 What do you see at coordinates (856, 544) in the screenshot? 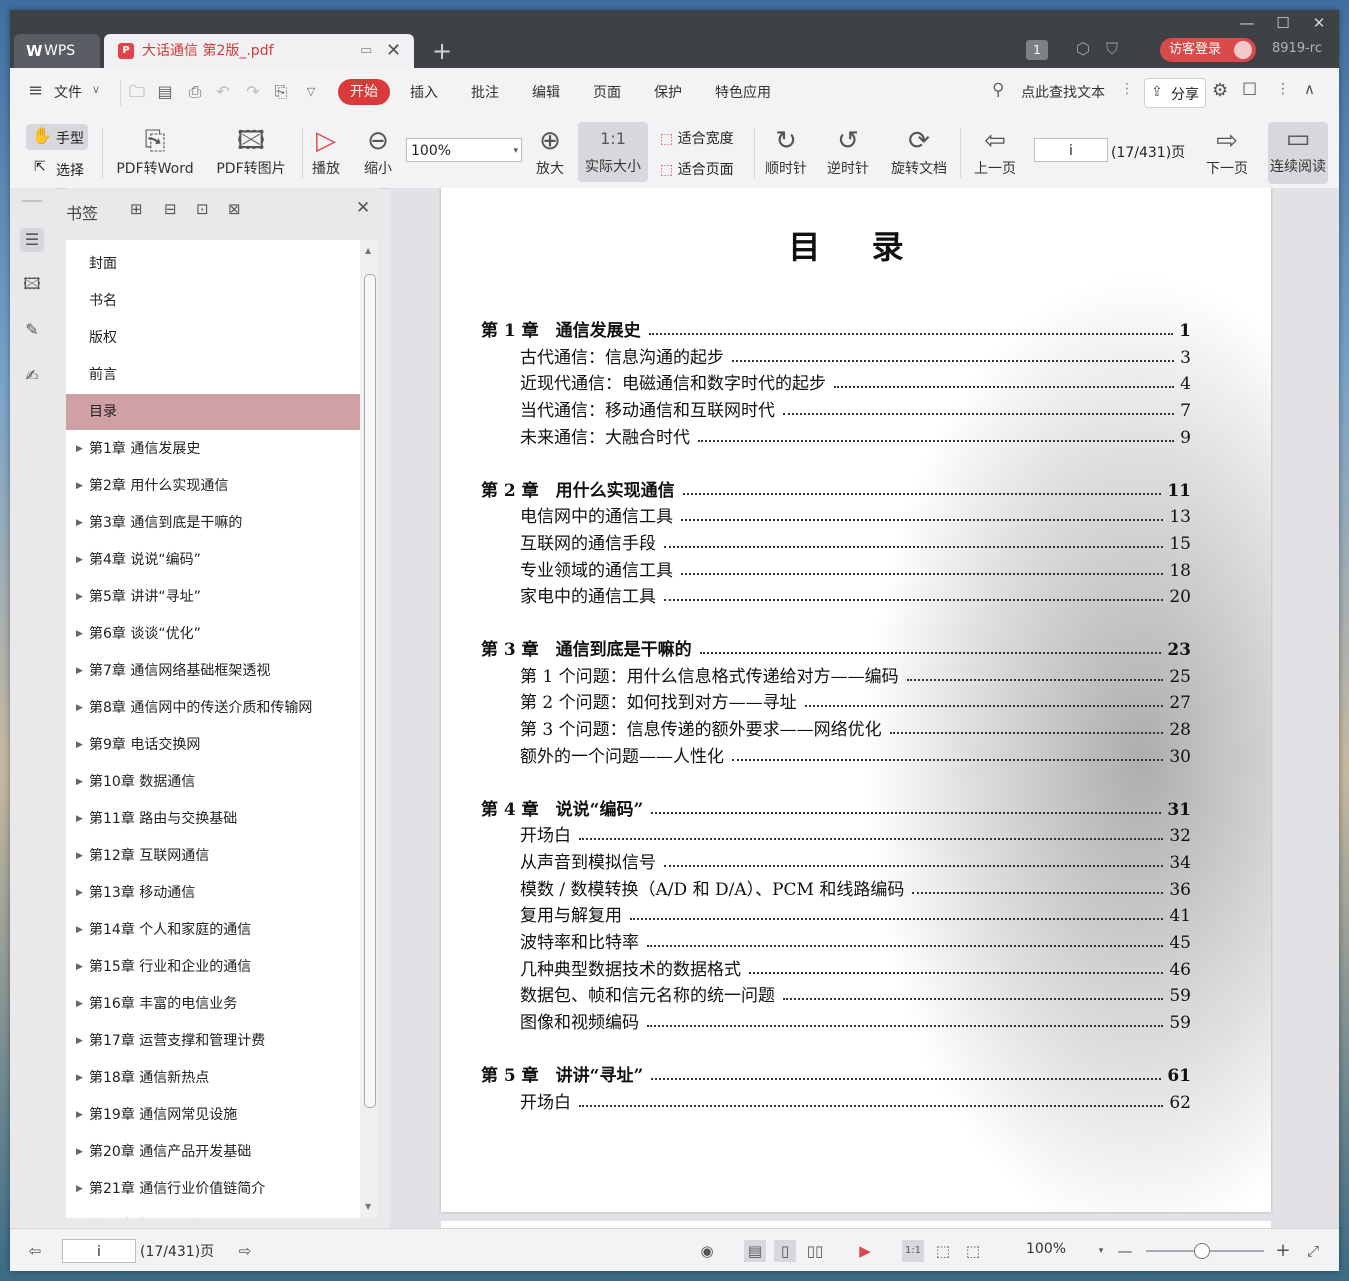
I see `toc-entry: 互联网的通信手段 15` at bounding box center [856, 544].